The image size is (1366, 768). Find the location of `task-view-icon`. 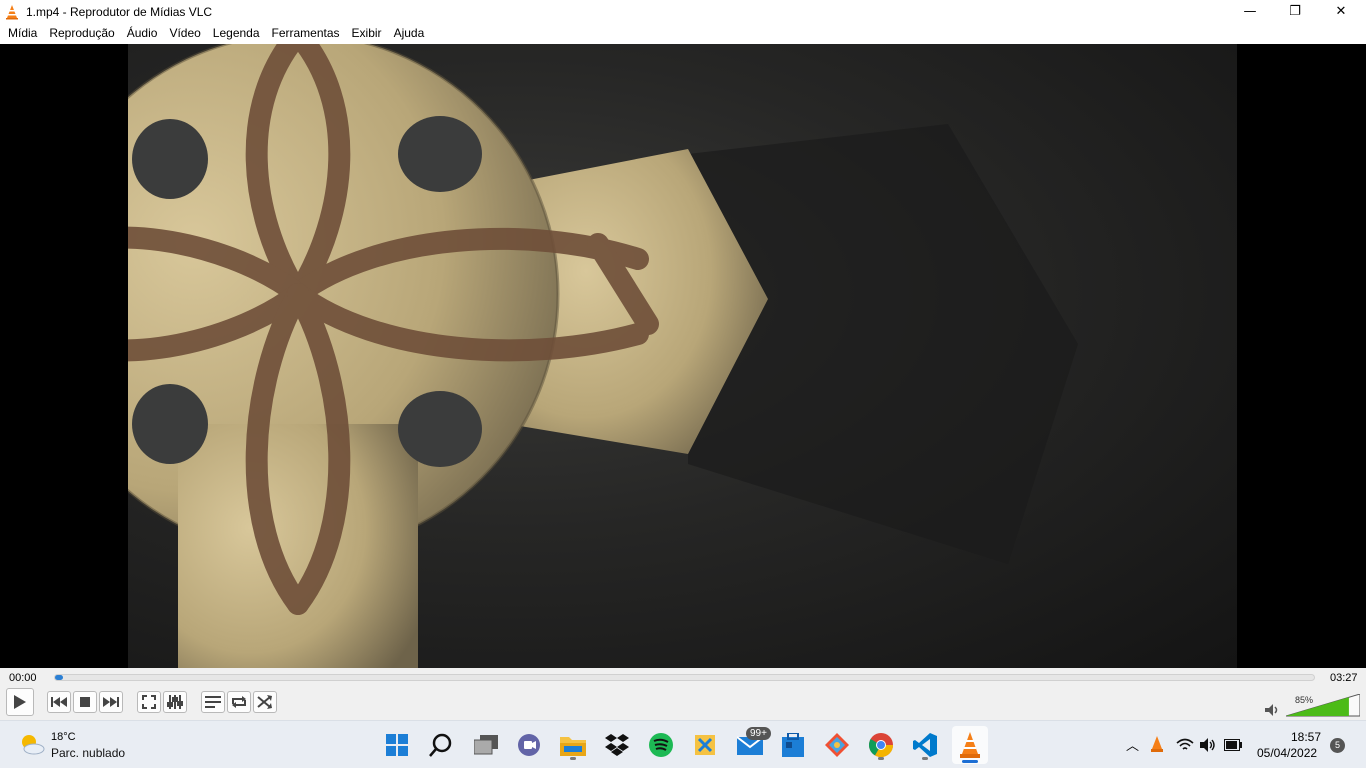

task-view-icon is located at coordinates (486, 745).